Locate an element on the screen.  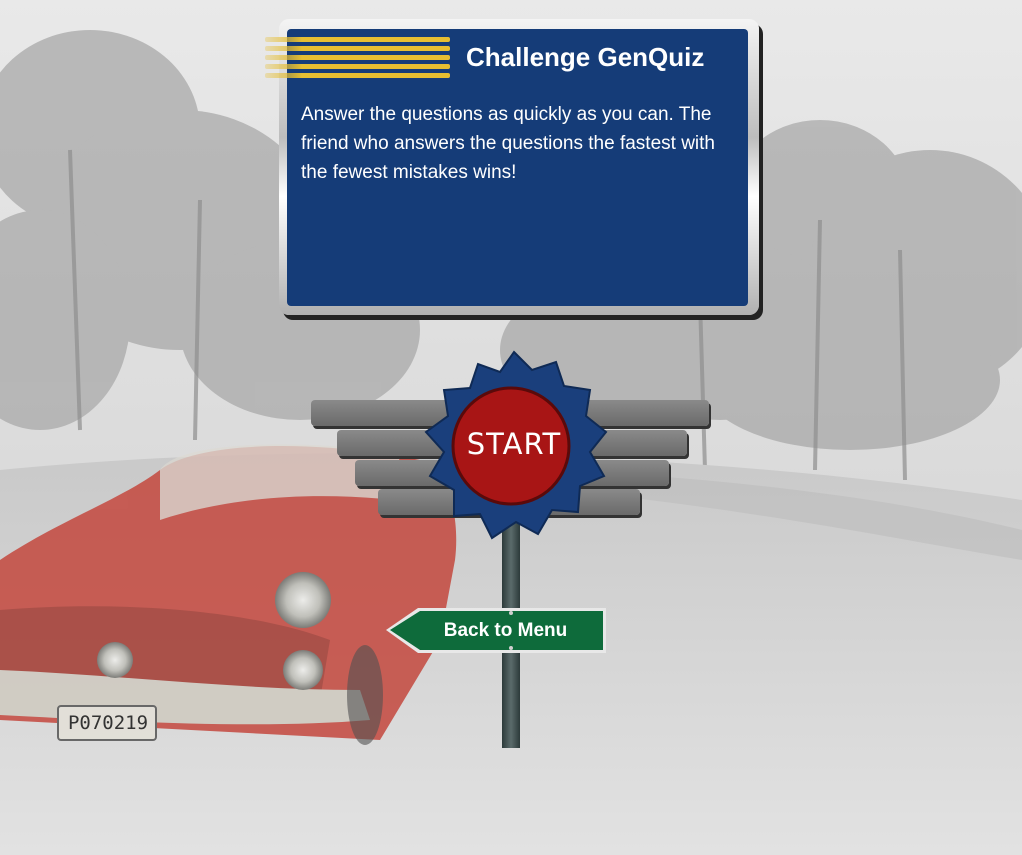
start-label: START is located at coordinates (514, 444).